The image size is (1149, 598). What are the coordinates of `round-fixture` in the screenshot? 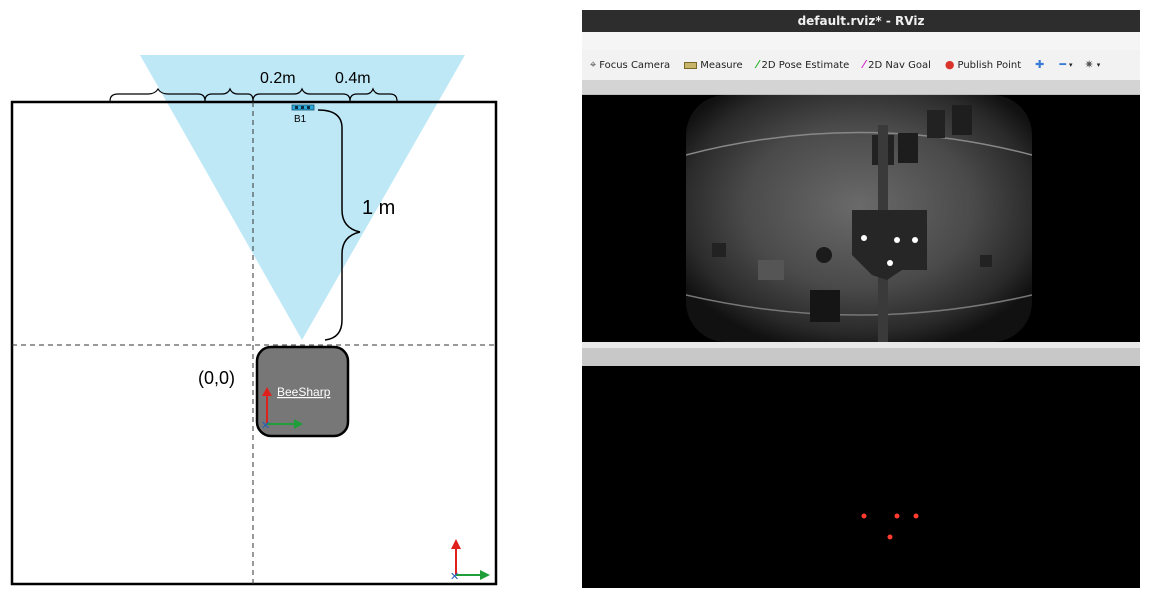 It's located at (824, 255).